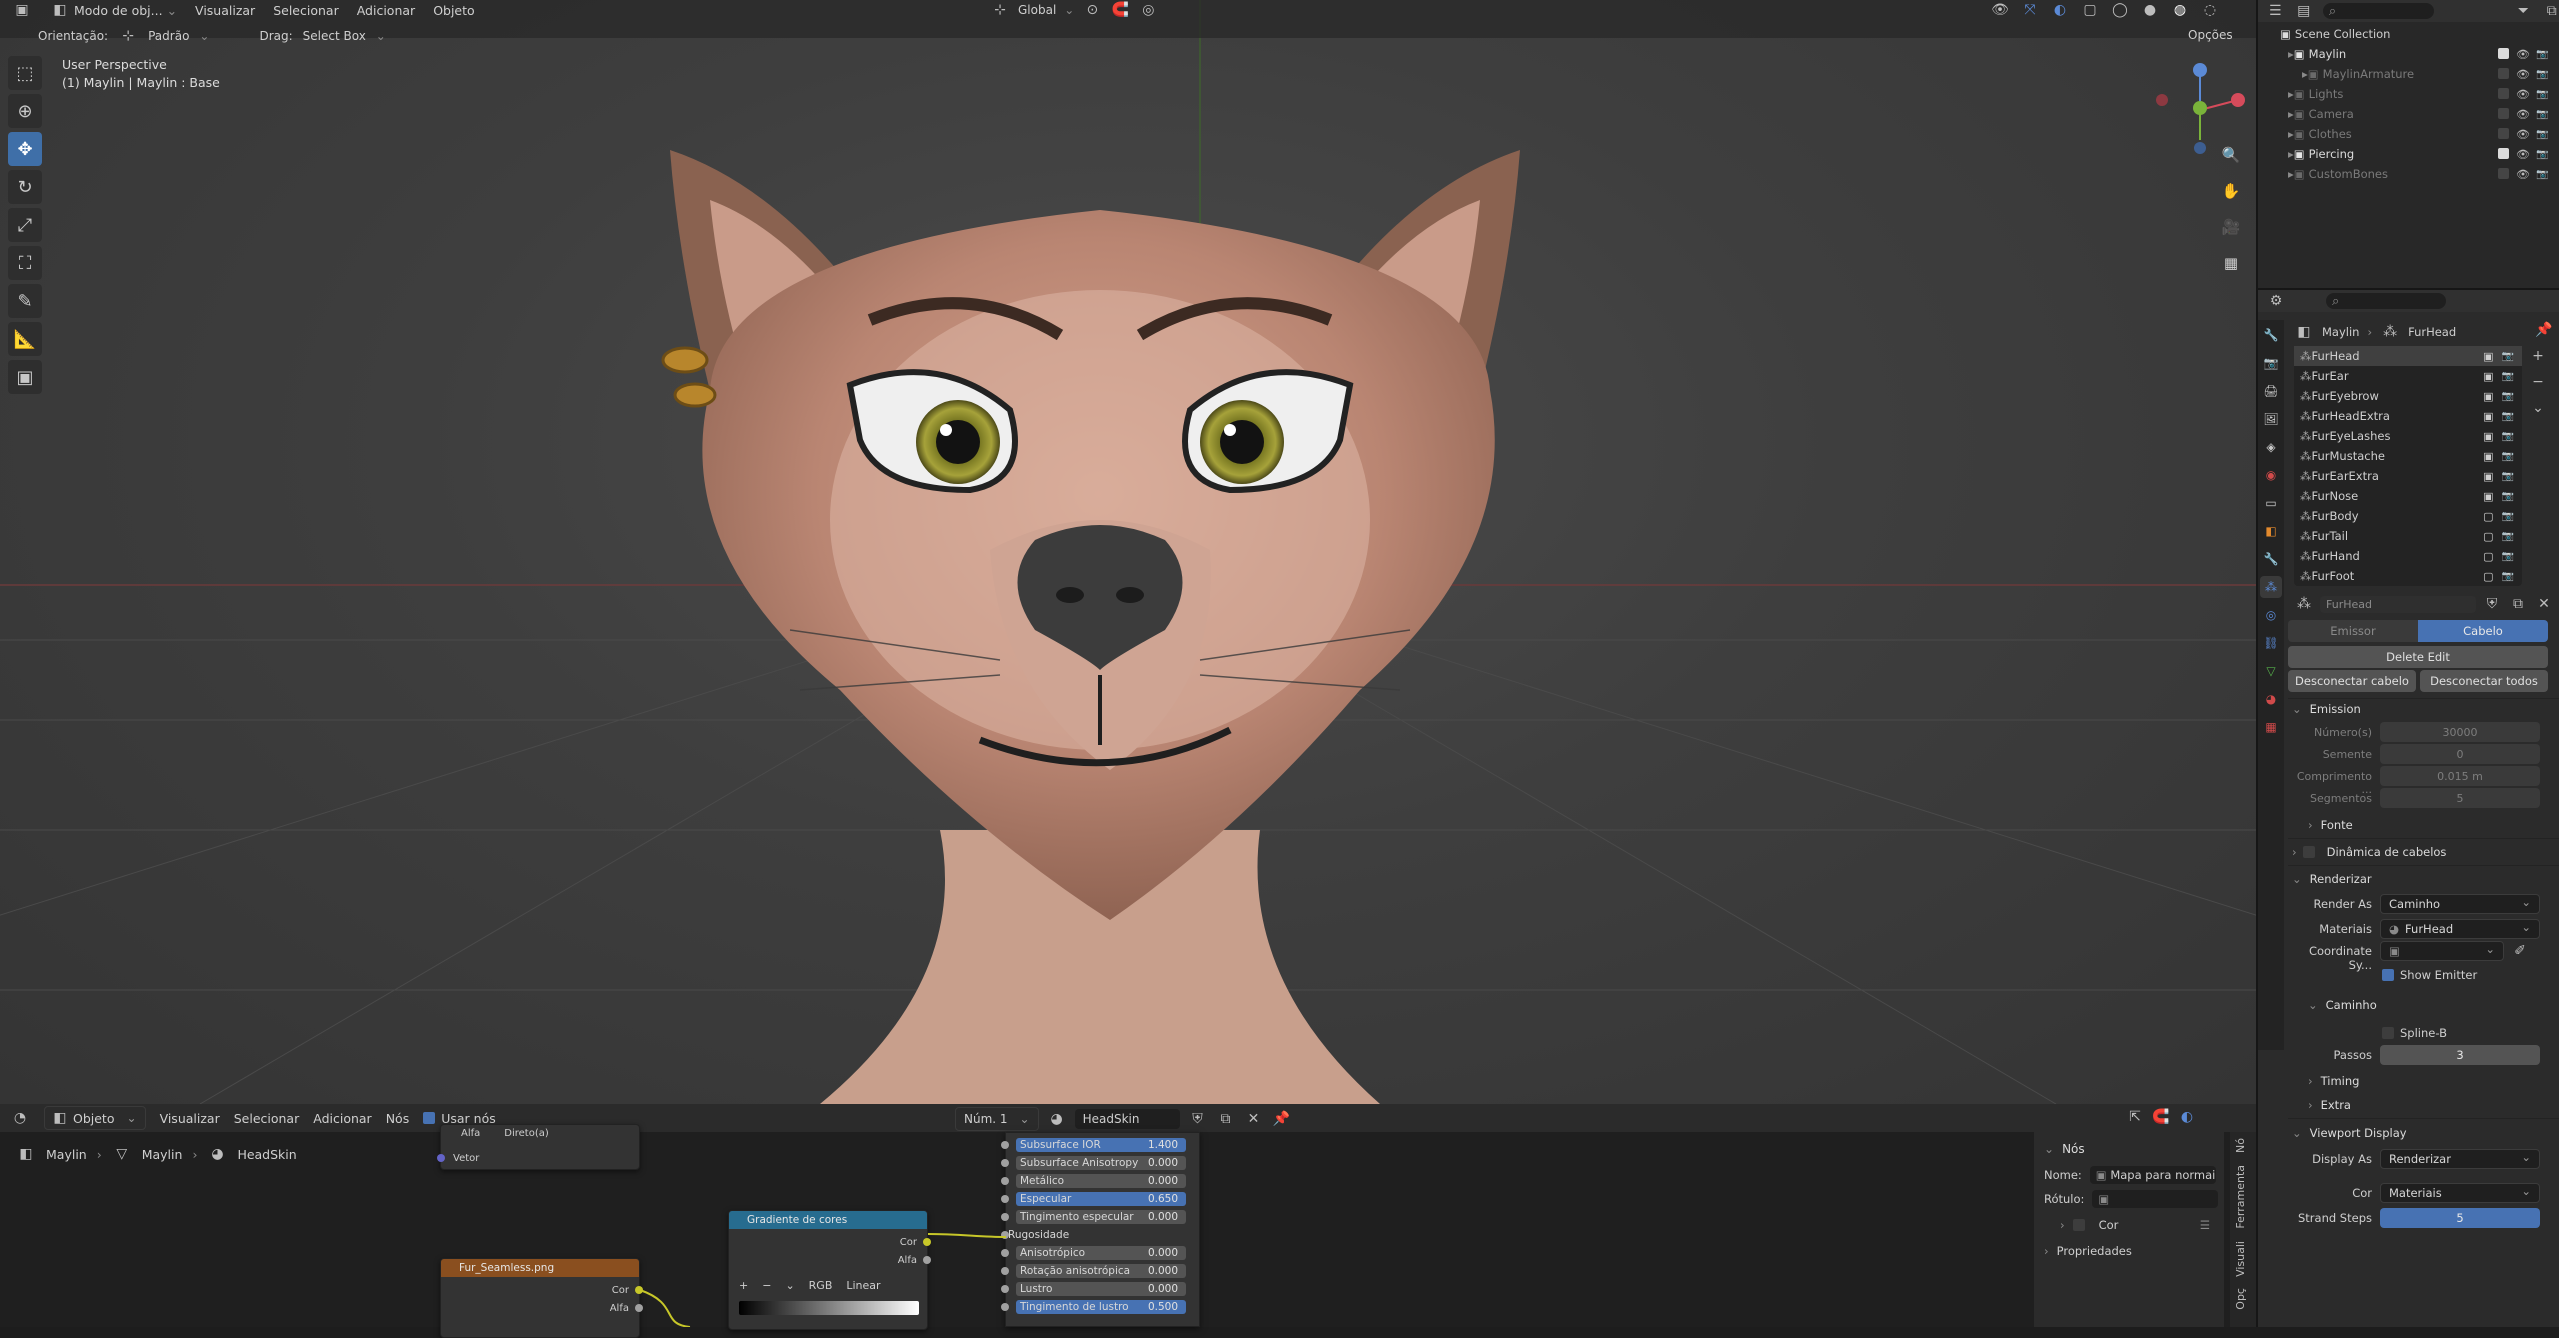  Describe the element at coordinates (2271, 727) in the screenshot. I see `texture-tab-icon: ▦` at that location.